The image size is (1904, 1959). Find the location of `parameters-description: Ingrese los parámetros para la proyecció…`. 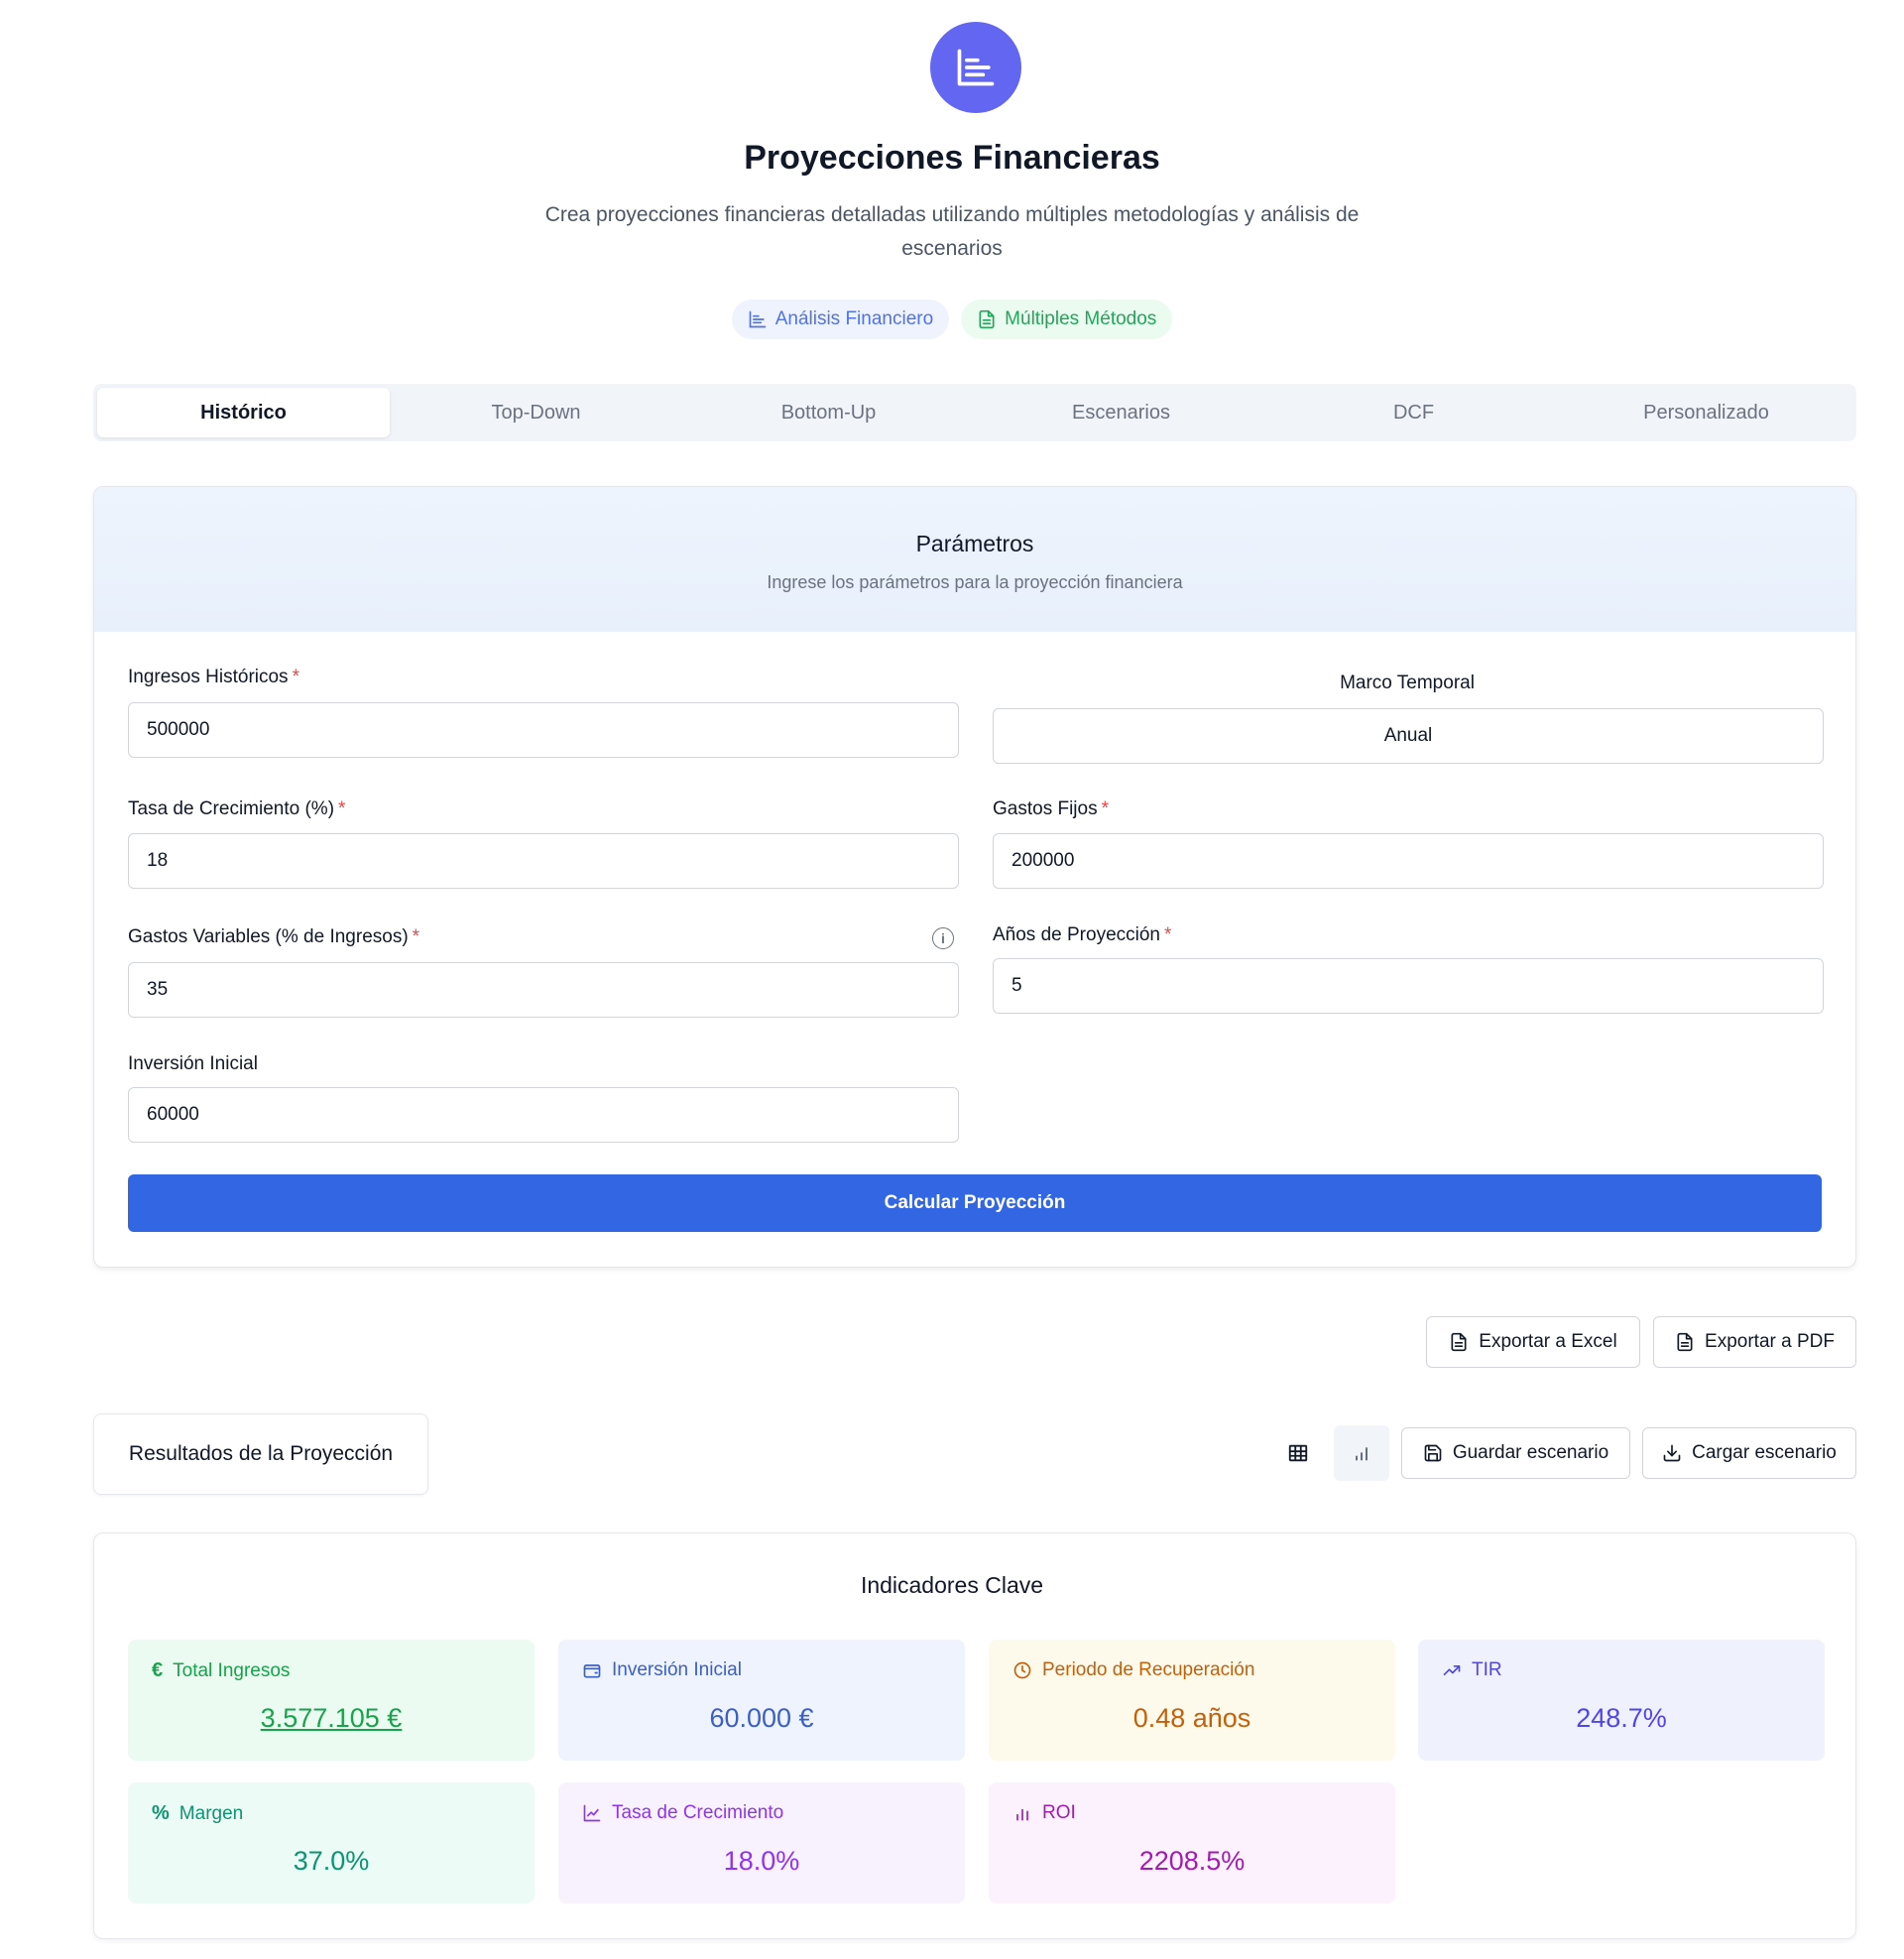

parameters-description: Ingrese los parámetros para la proyecció… is located at coordinates (975, 582).